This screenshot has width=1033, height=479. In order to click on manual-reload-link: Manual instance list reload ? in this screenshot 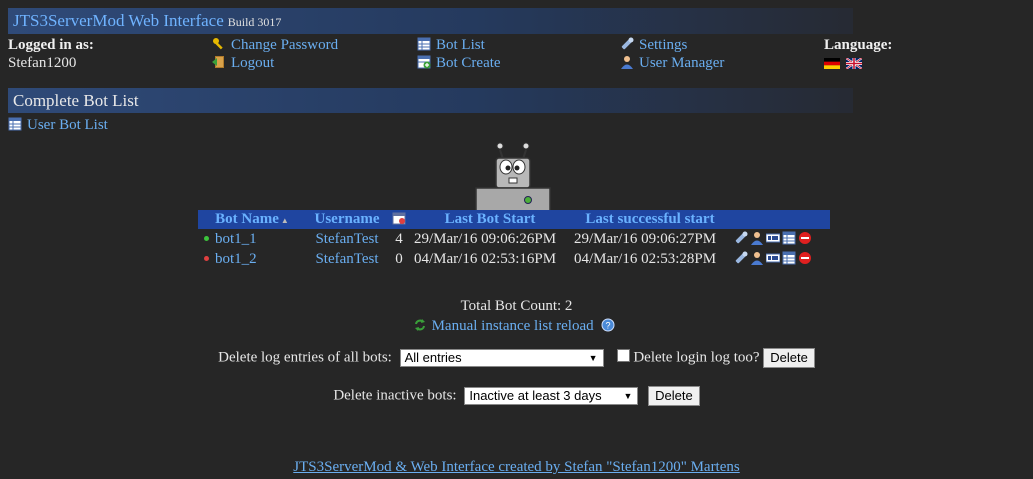, I will do `click(516, 326)`.